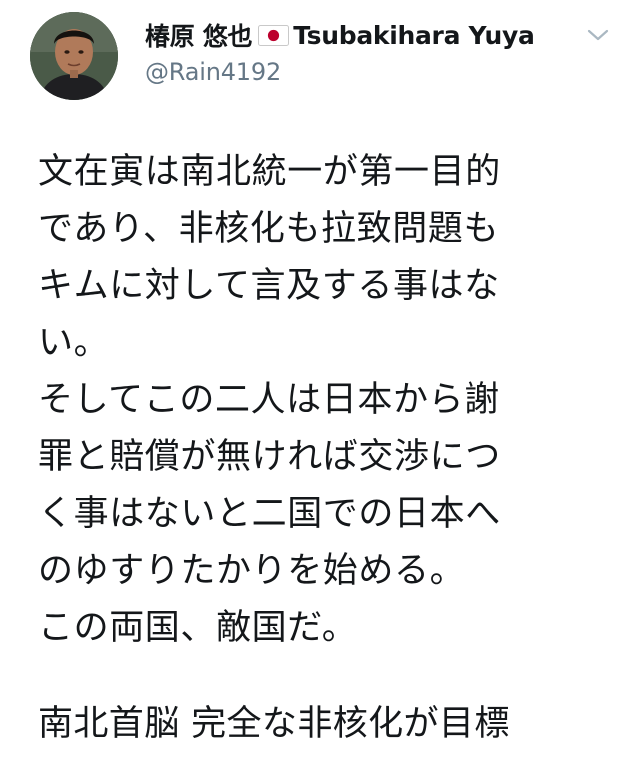  Describe the element at coordinates (414, 35) in the screenshot. I see `author-name-latin: Tsubakihara Yuya` at that location.